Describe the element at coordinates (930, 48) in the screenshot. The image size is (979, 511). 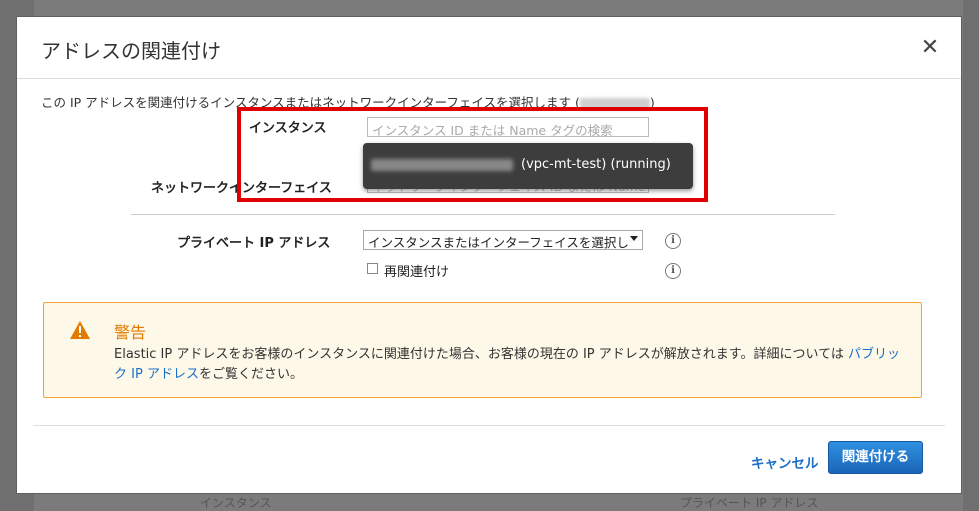
I see `close-icon: ✕` at that location.